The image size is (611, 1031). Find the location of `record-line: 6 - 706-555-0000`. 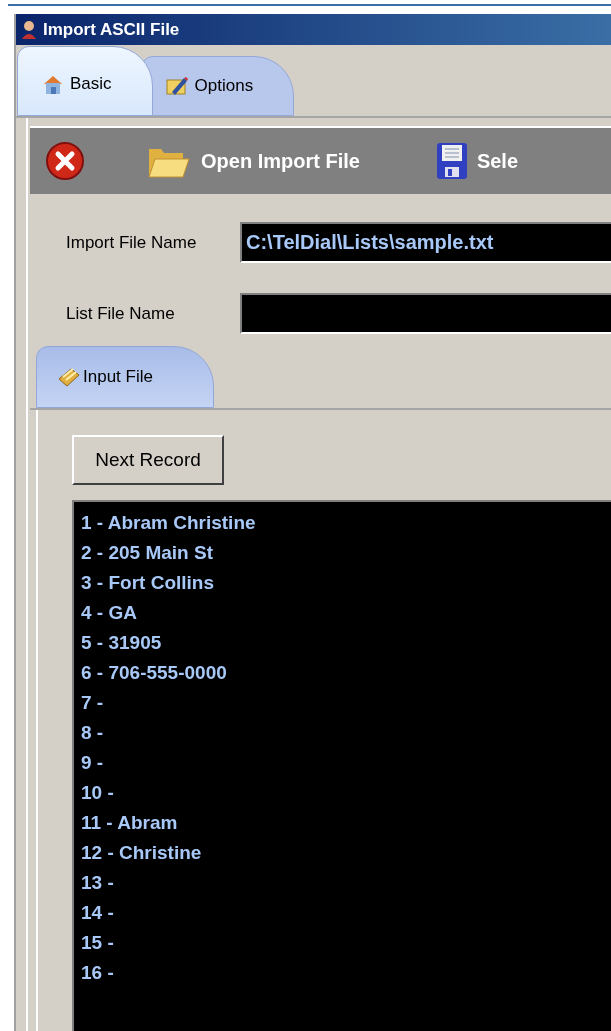

record-line: 6 - 706-555-0000 is located at coordinates (154, 673).